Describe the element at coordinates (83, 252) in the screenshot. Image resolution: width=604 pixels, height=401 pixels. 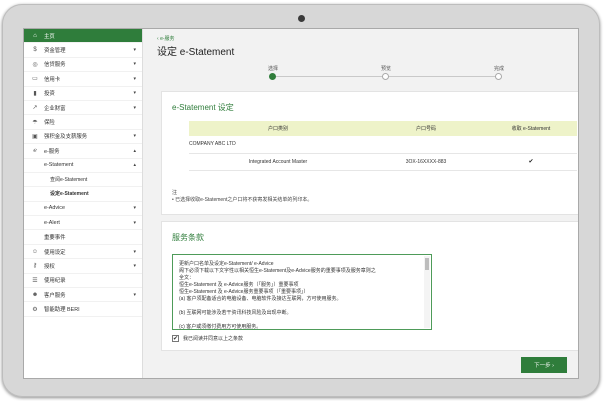
I see `sidebar-item: ☺ 使用设定 ▾` at that location.